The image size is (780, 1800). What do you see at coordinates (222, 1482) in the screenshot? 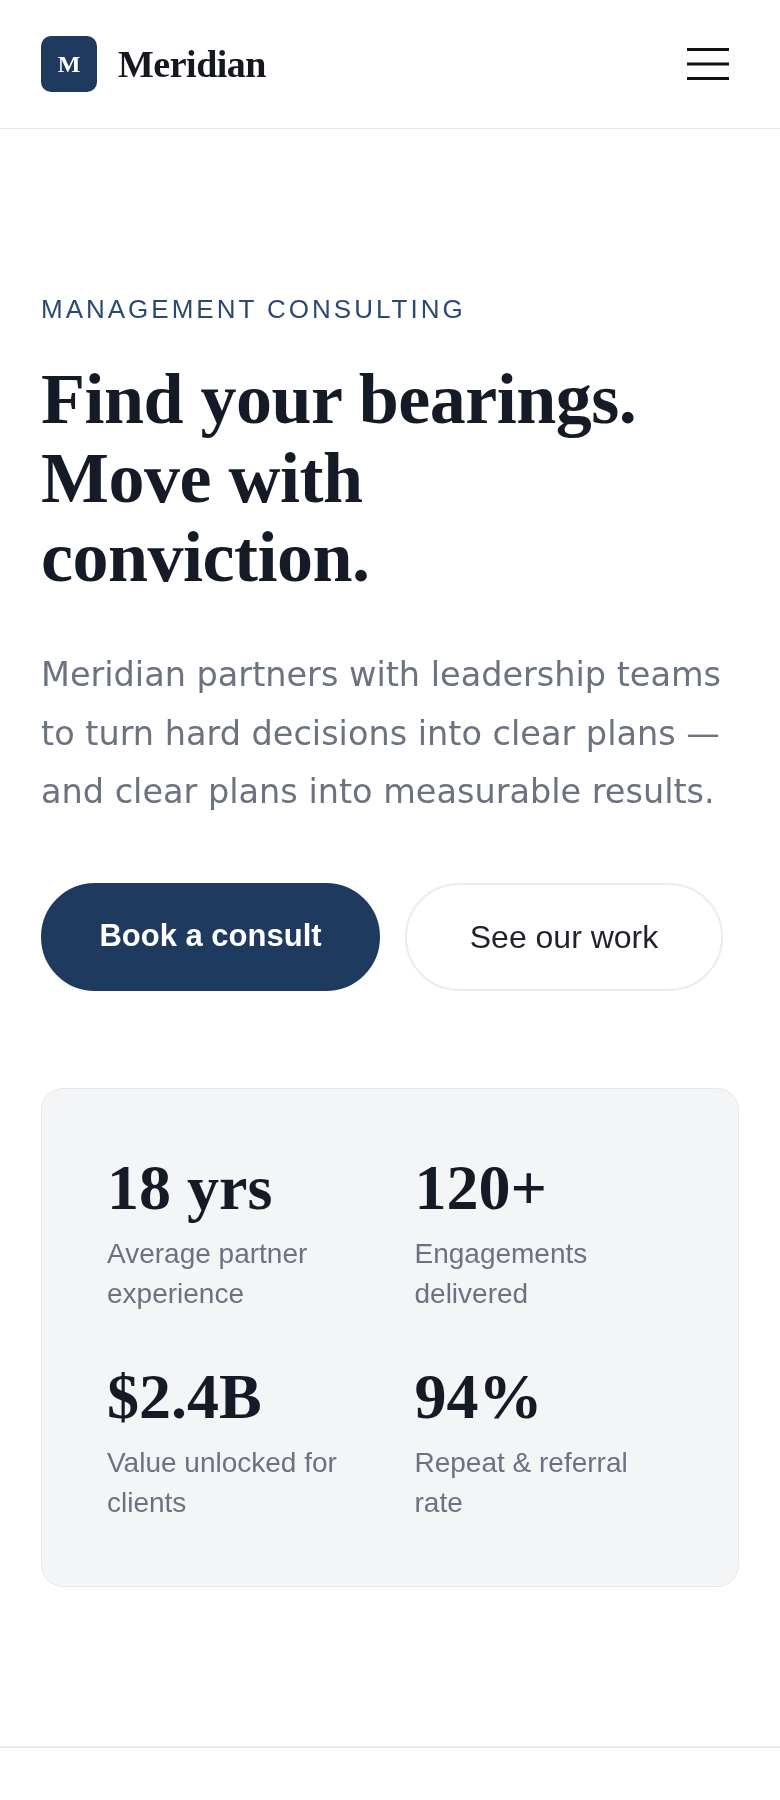
I see `stat-label: Value unlocked for clients` at bounding box center [222, 1482].